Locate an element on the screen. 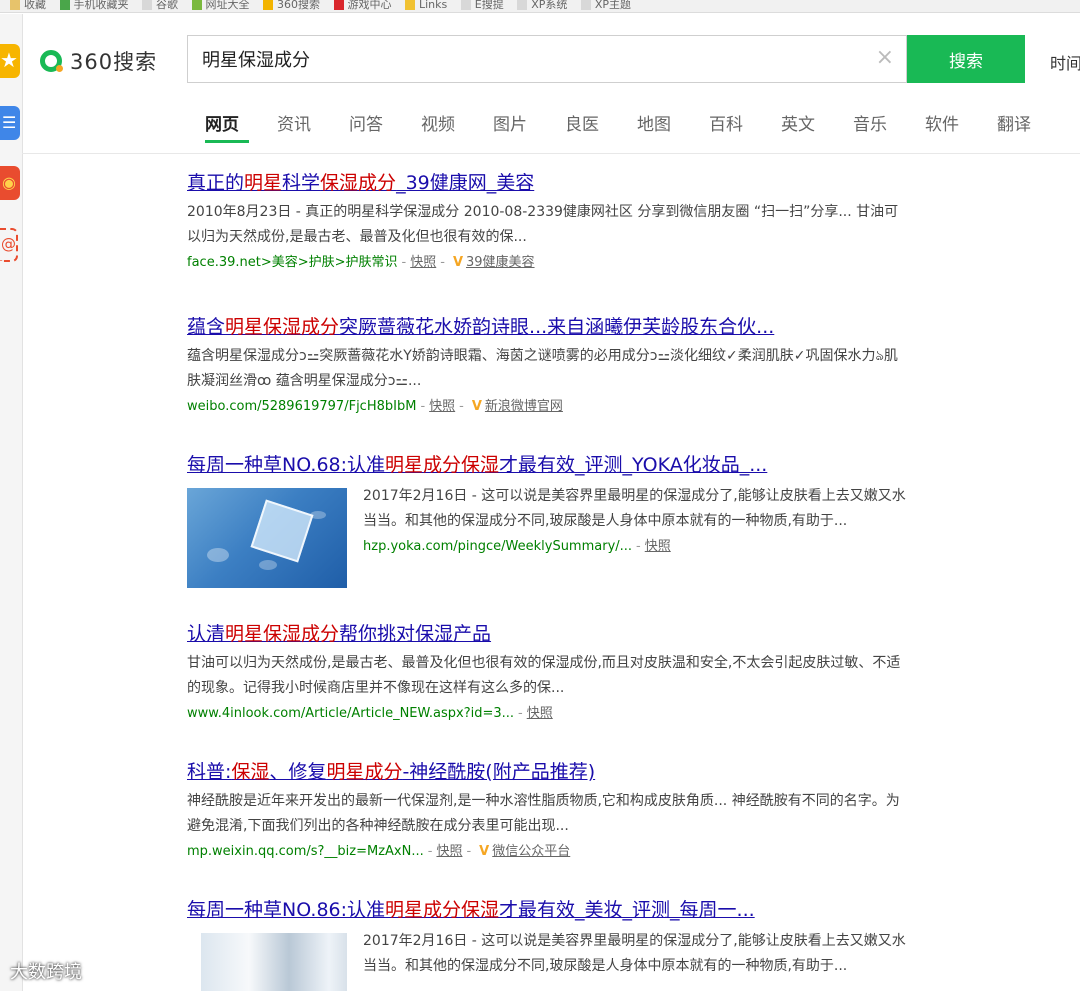  favorites-star-icon is located at coordinates (10, 61).